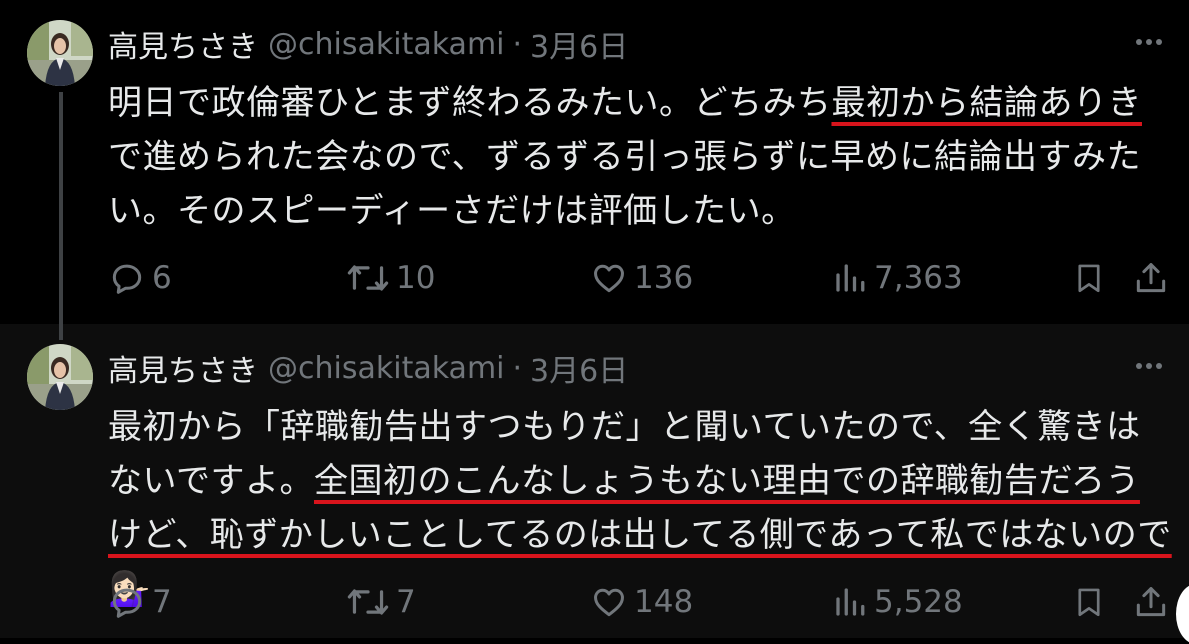 This screenshot has width=1189, height=644. I want to click on action-bar: 6 10 136 7,363, so click(638, 278).